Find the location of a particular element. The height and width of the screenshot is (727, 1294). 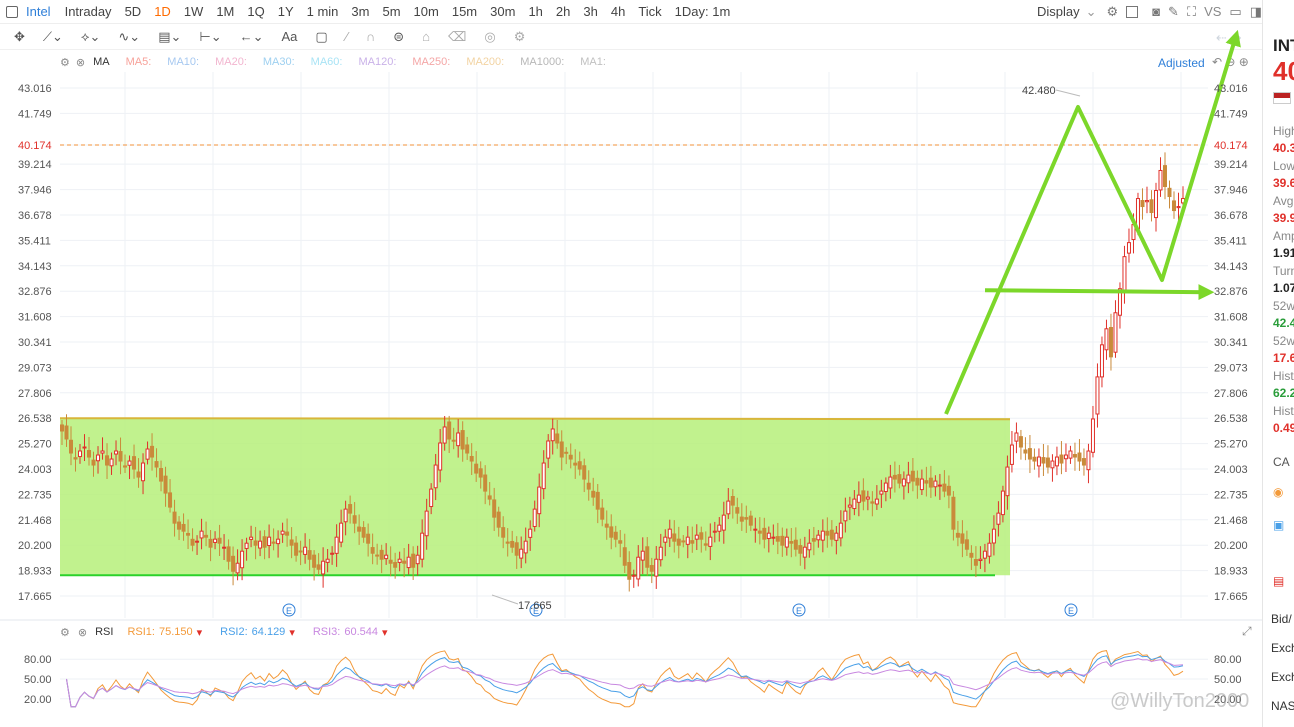

rsi3-arrow-icon: ▾ is located at coordinates (385, 632).